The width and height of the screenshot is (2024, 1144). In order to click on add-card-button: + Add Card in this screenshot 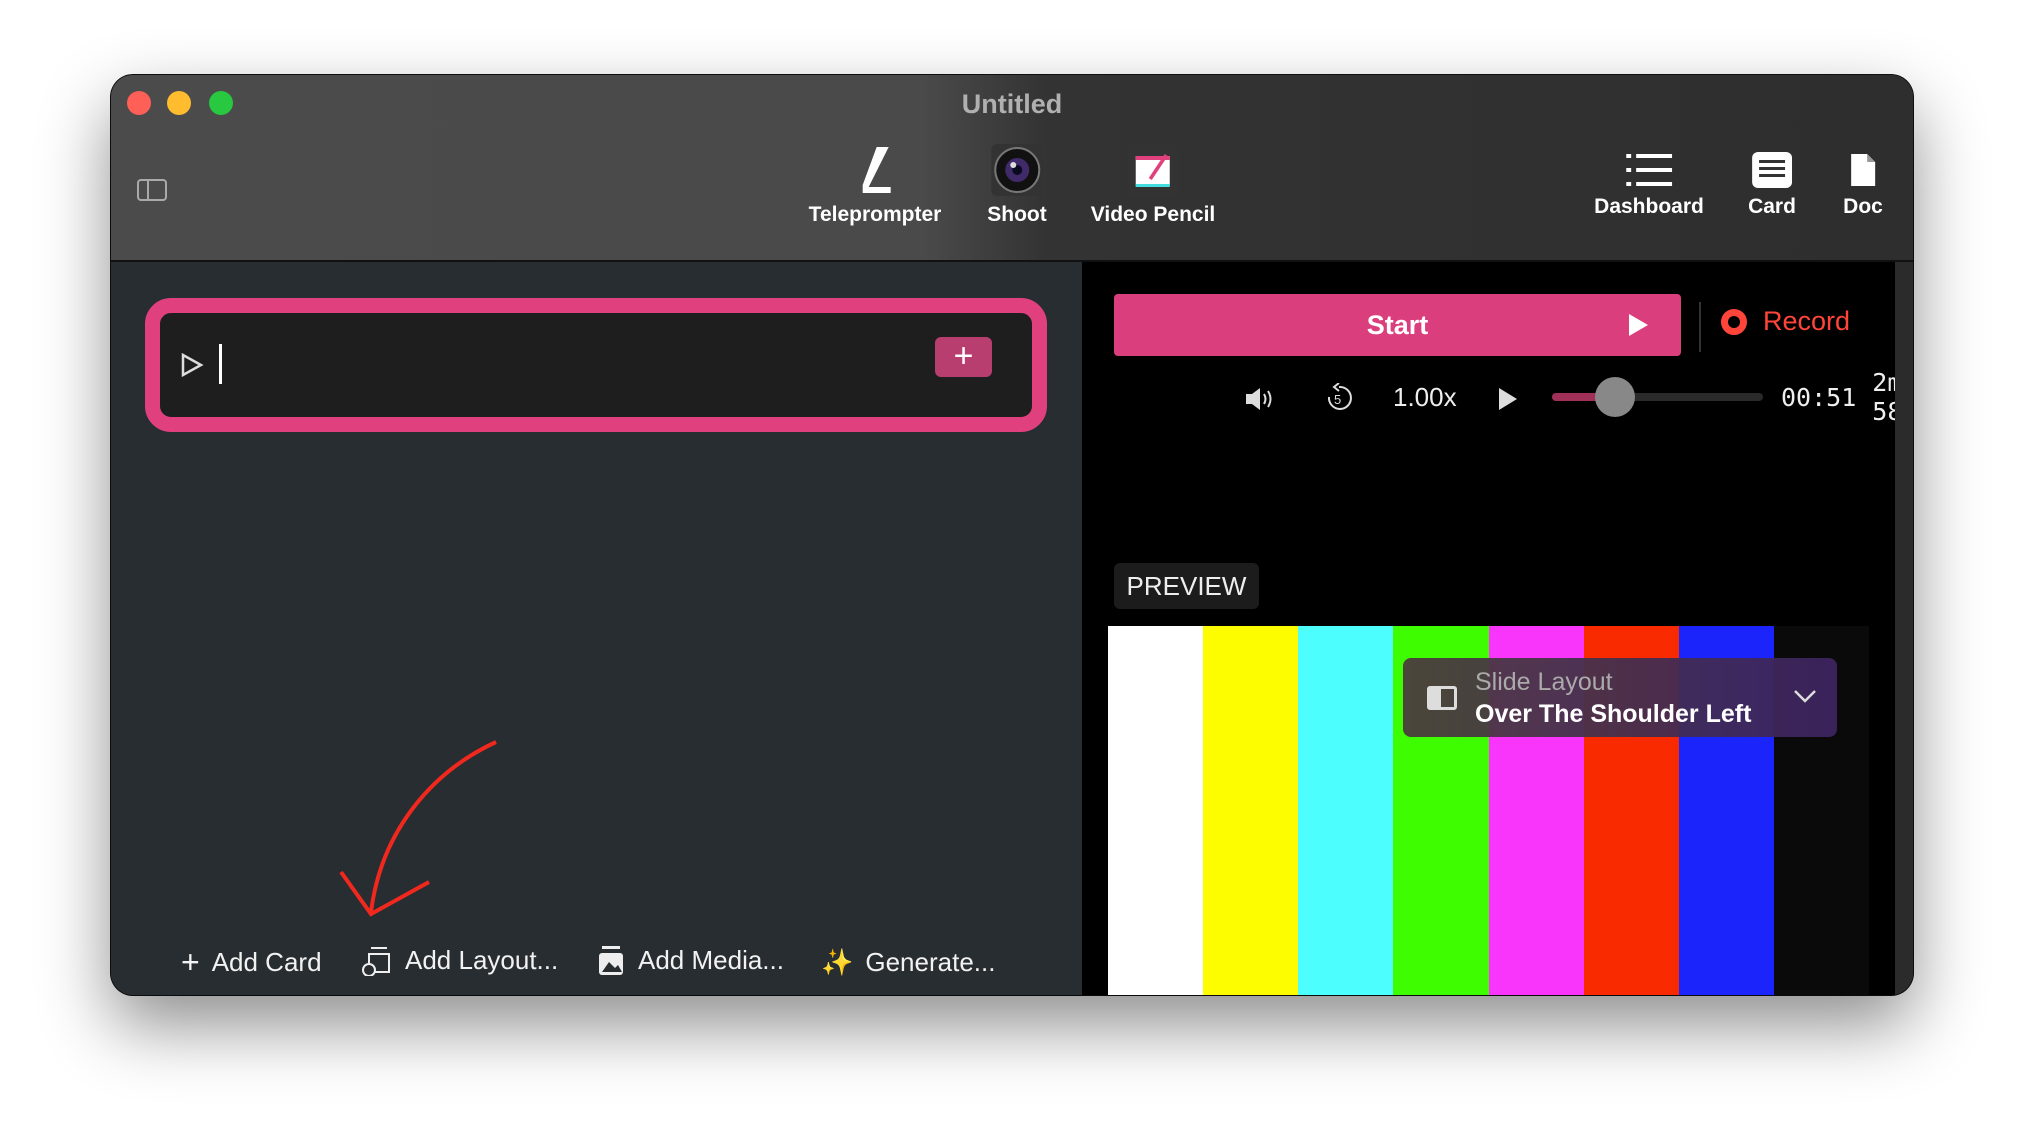, I will do `click(251, 962)`.